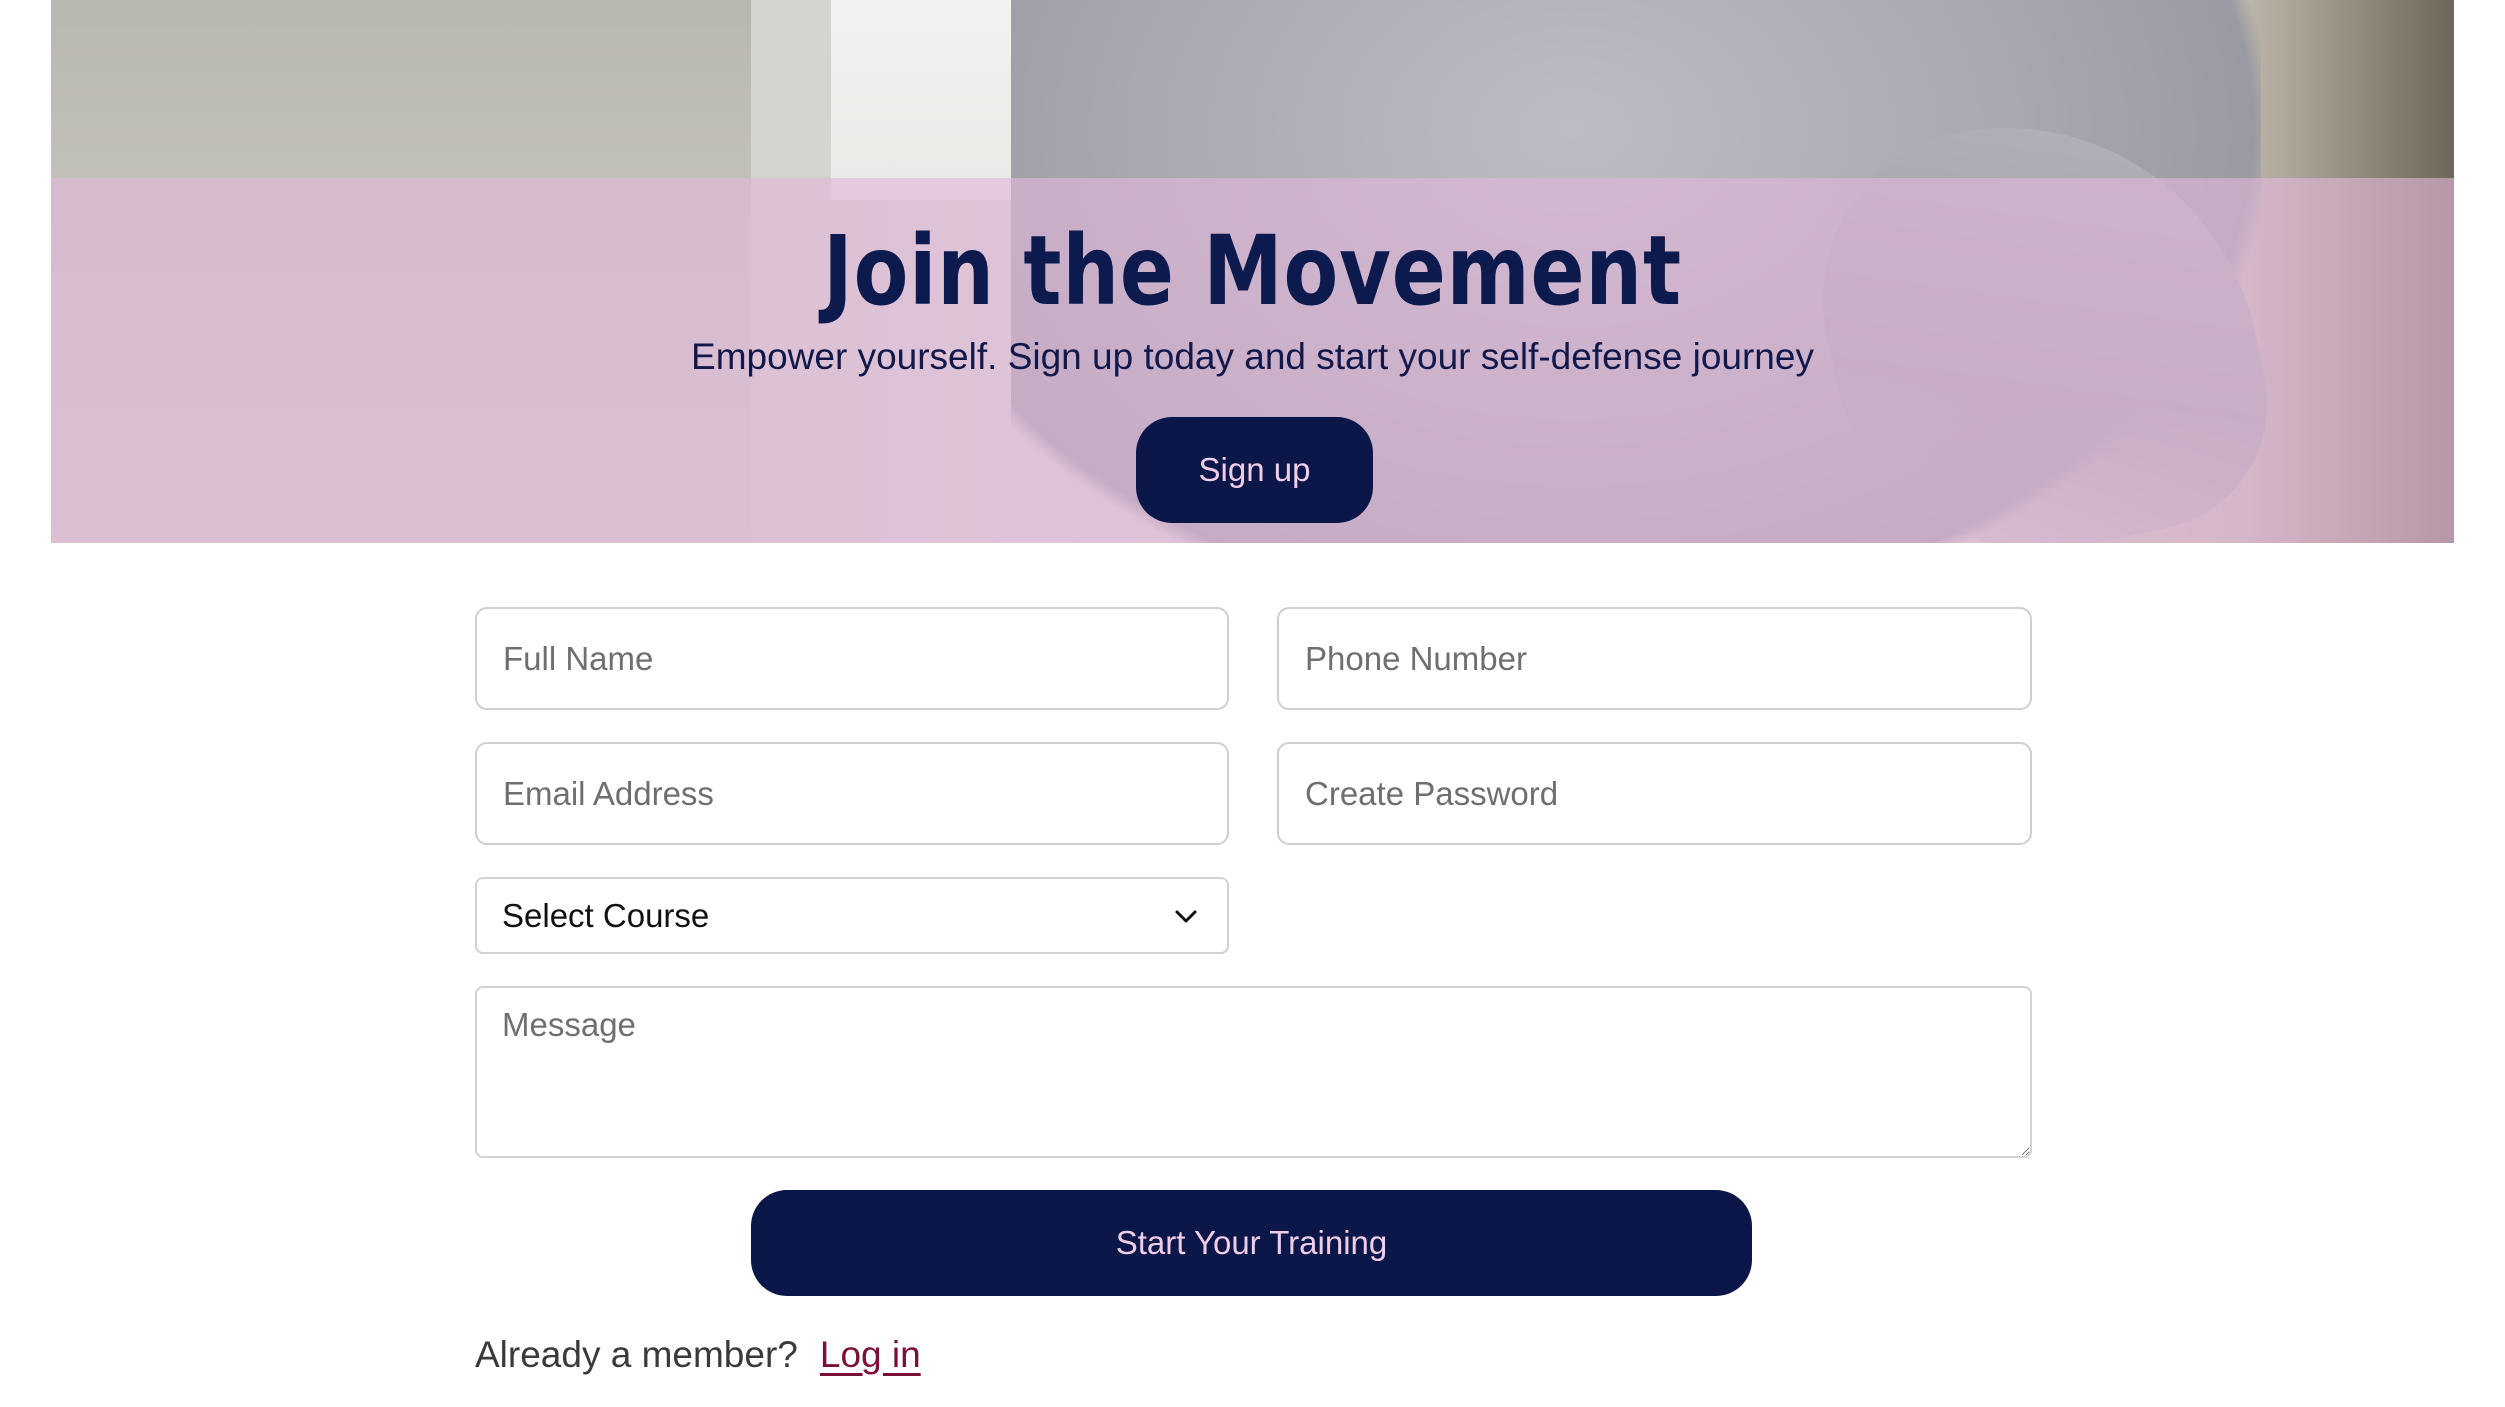 The width and height of the screenshot is (2505, 1407). I want to click on login-prompt: Already a member? Log in, so click(698, 1355).